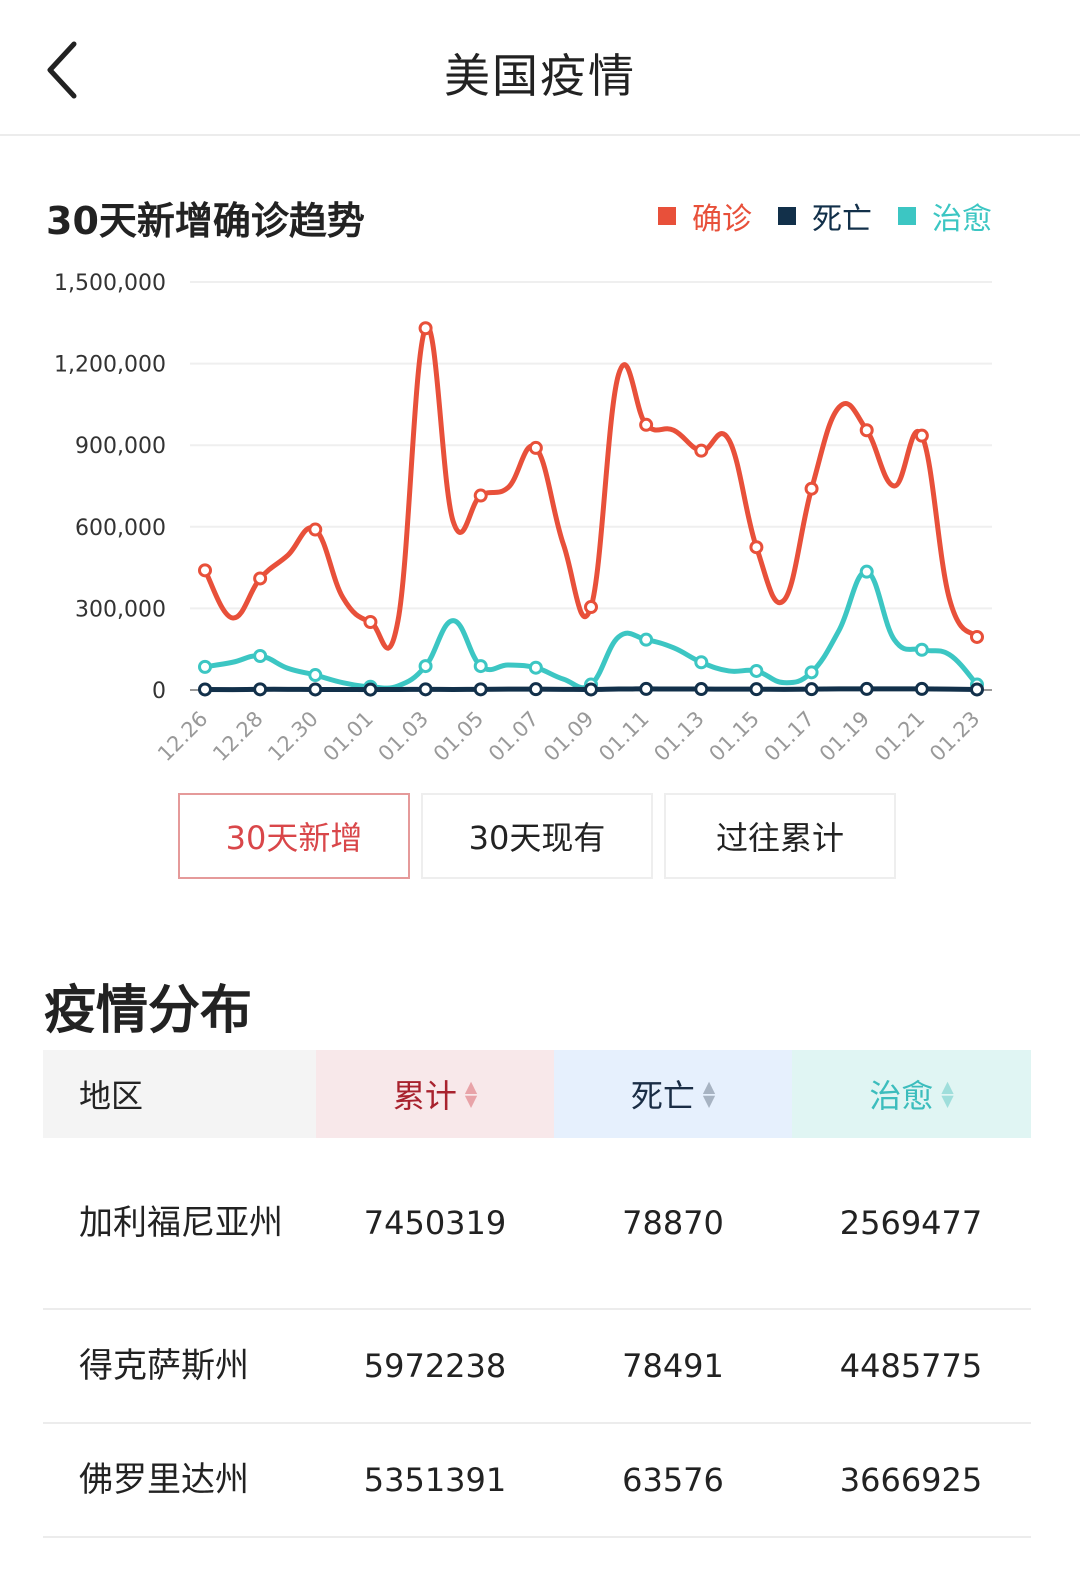  What do you see at coordinates (842, 219) in the screenshot?
I see `legend-label: 死亡` at bounding box center [842, 219].